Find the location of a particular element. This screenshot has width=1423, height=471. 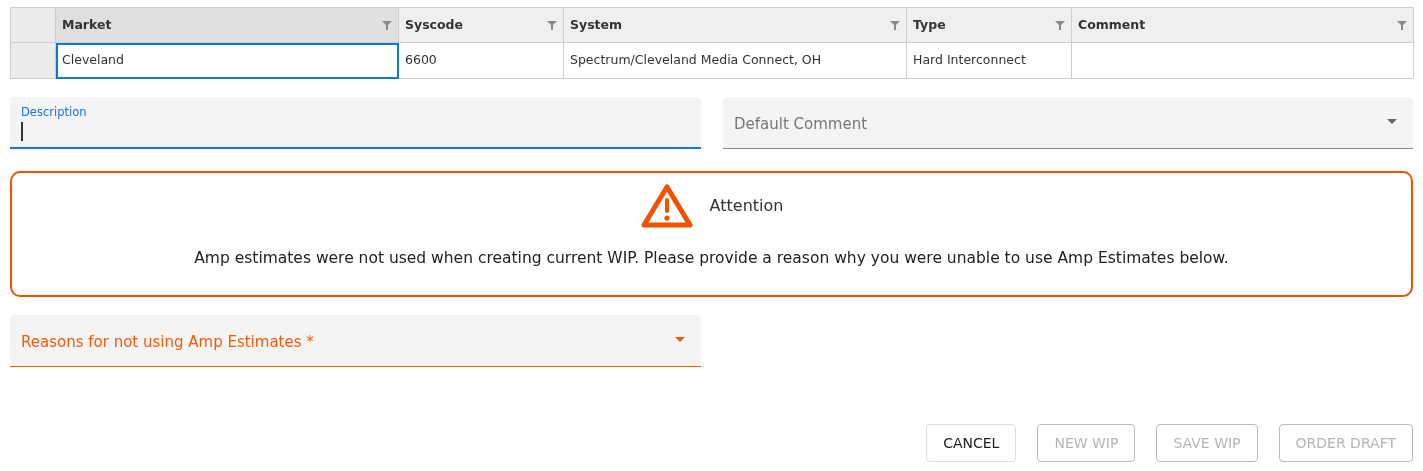

table-cell is located at coordinates (1242, 60).